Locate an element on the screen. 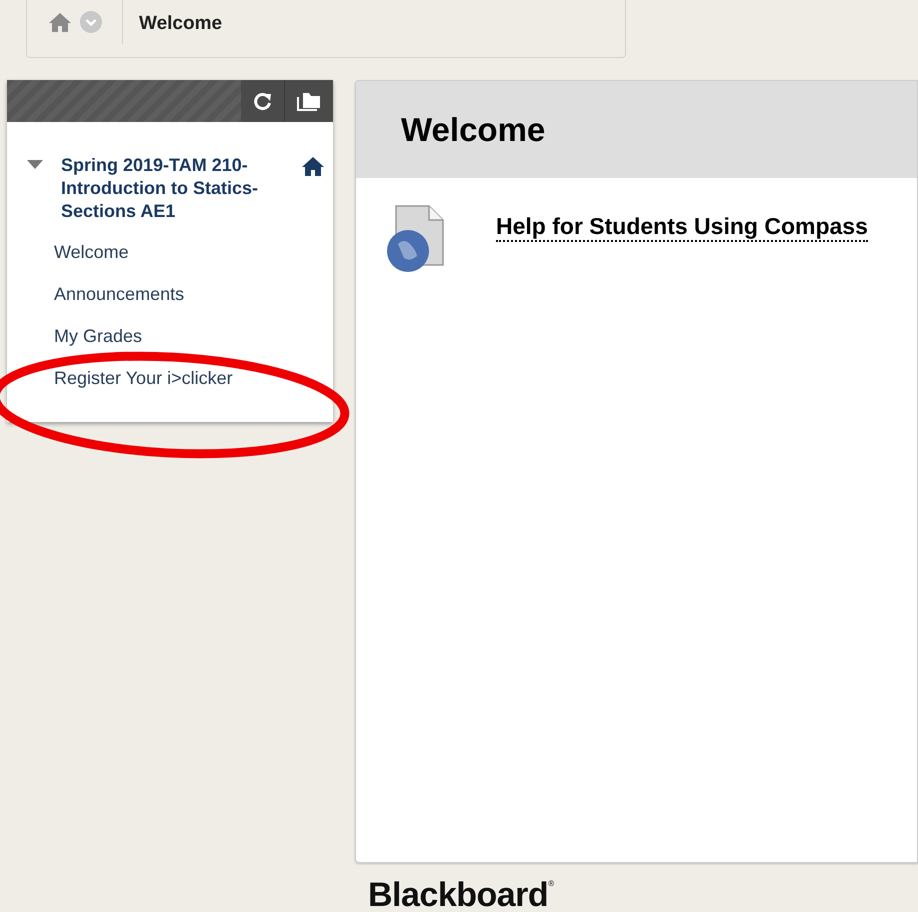 Image resolution: width=918 pixels, height=912 pixels. refresh-button is located at coordinates (263, 101).